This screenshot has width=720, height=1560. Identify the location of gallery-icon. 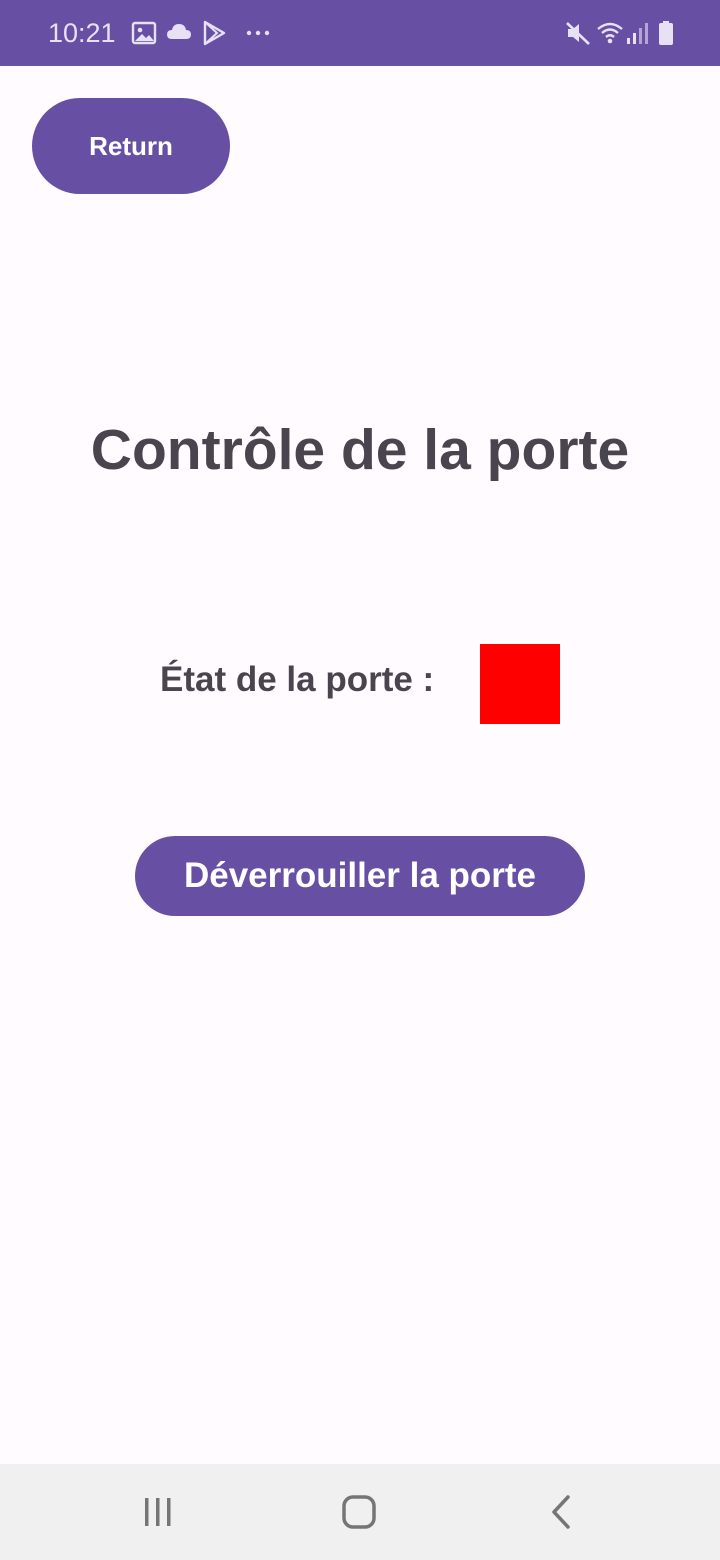
(144, 33).